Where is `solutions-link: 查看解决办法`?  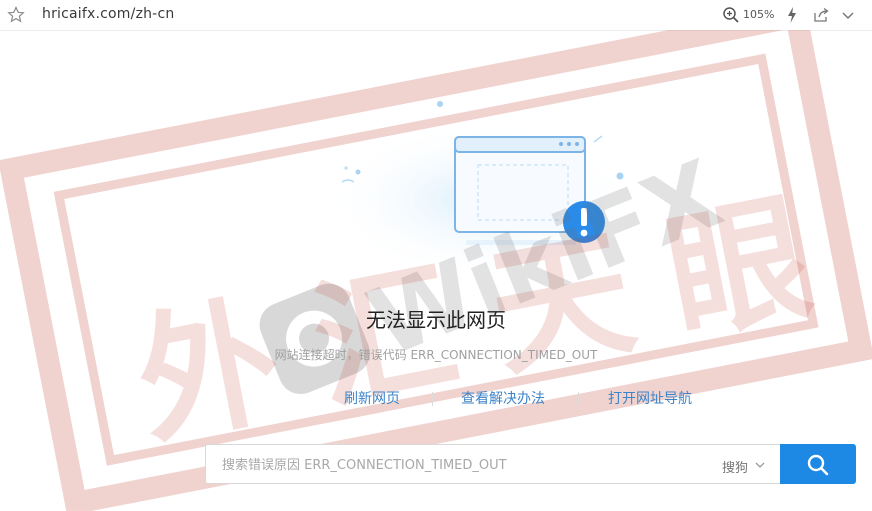
solutions-link: 查看解决办法 is located at coordinates (503, 398).